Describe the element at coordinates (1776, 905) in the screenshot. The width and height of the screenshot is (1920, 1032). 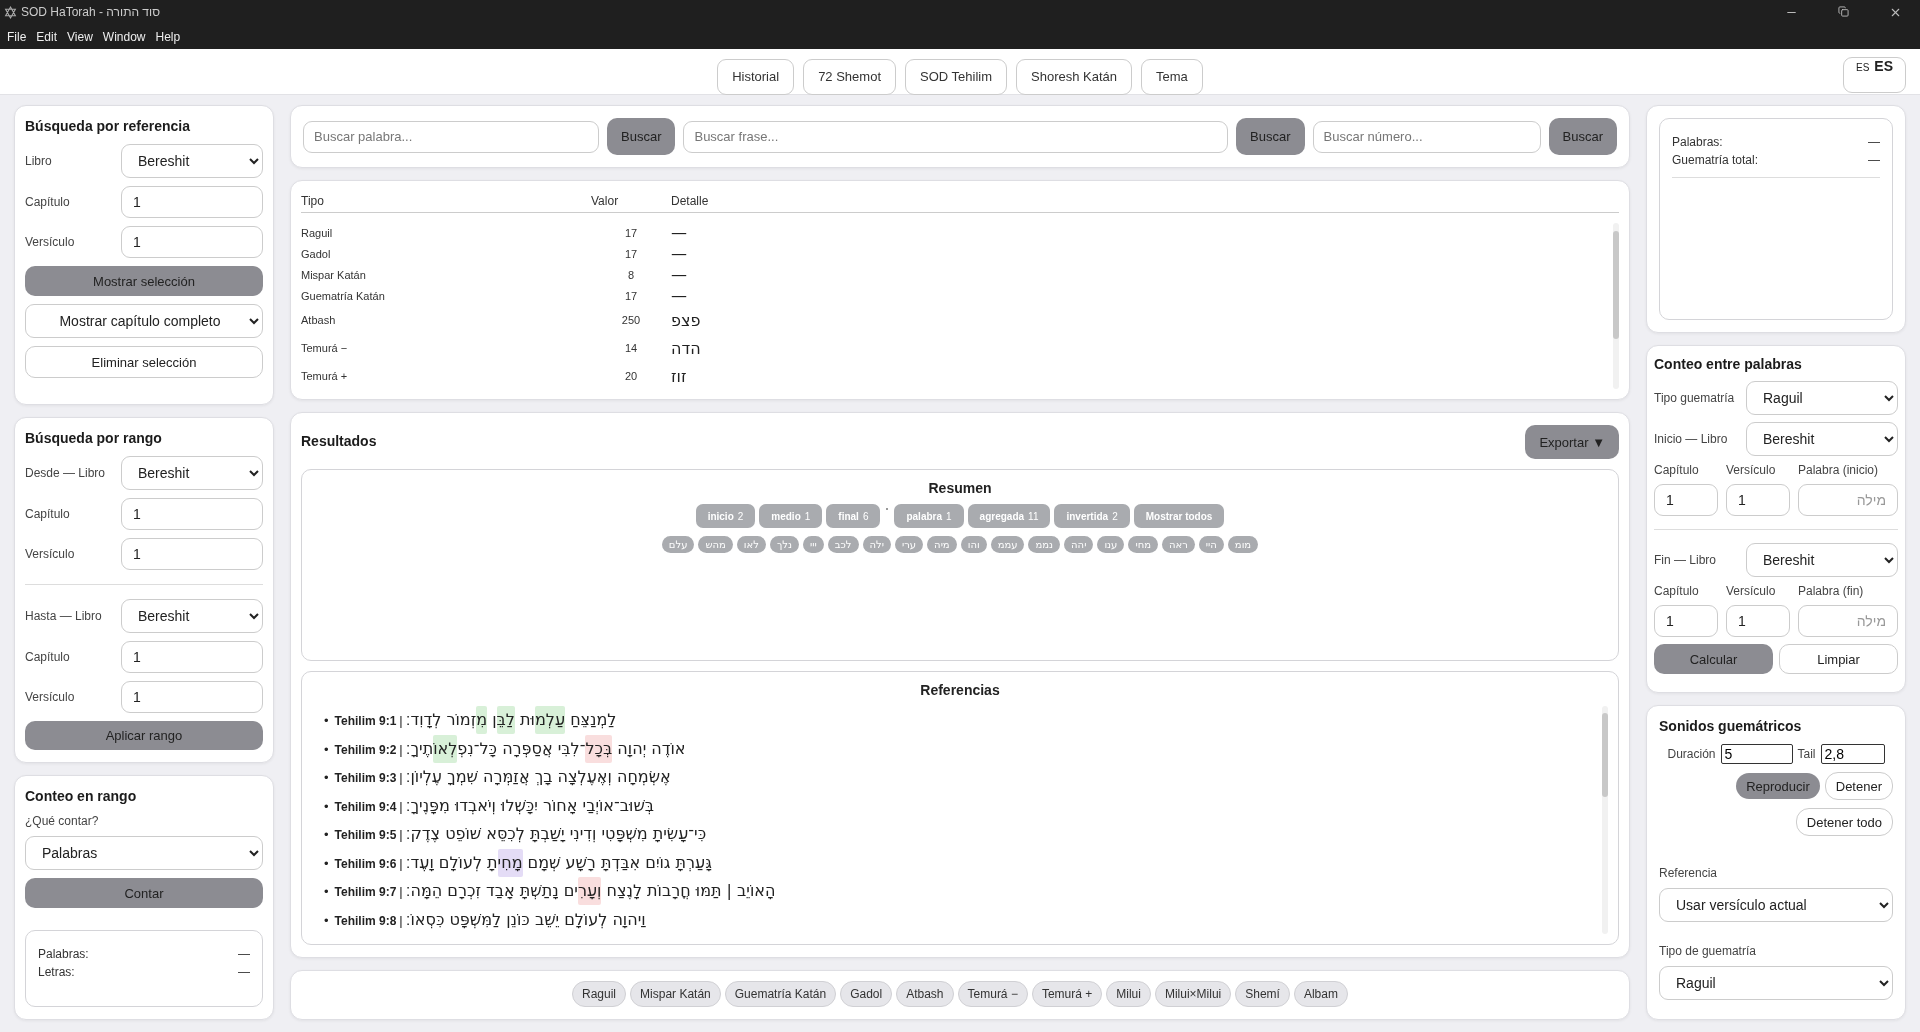
I see `reference-select: Usar versículo actual` at that location.